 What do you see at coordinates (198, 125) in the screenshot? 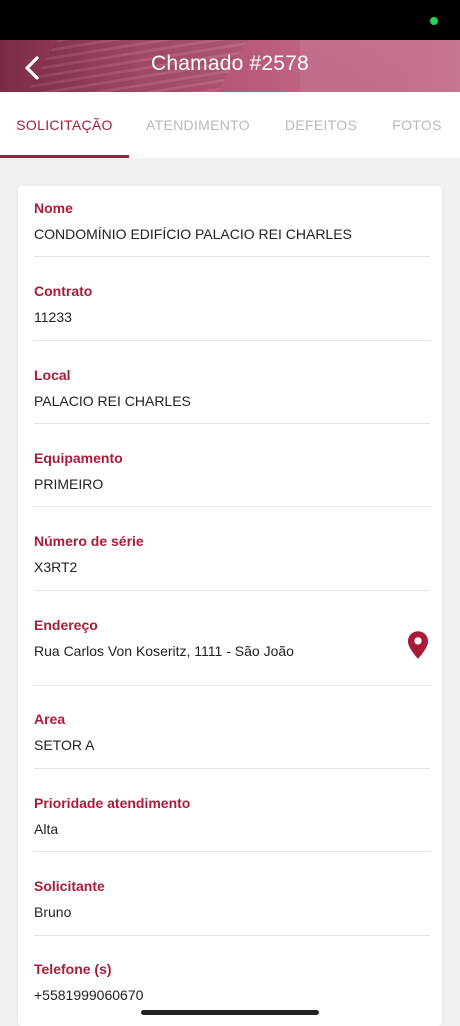
I see `tab-atendimento: ATENDIMENTO` at bounding box center [198, 125].